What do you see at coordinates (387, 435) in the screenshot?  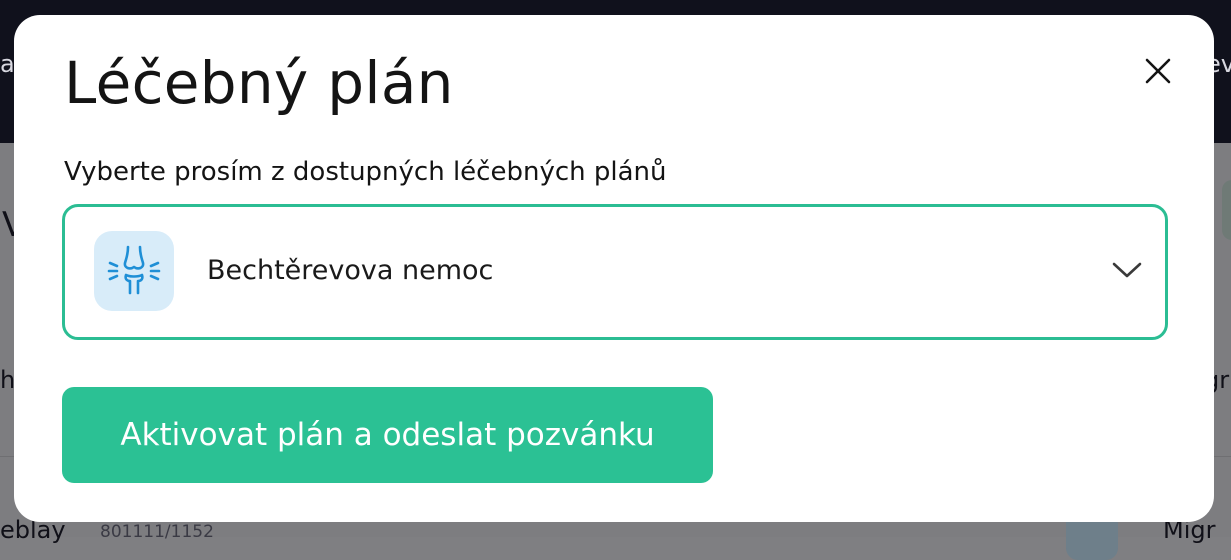 I see `activate-plan-button: Aktivovat plán a odeslat pozvánku` at bounding box center [387, 435].